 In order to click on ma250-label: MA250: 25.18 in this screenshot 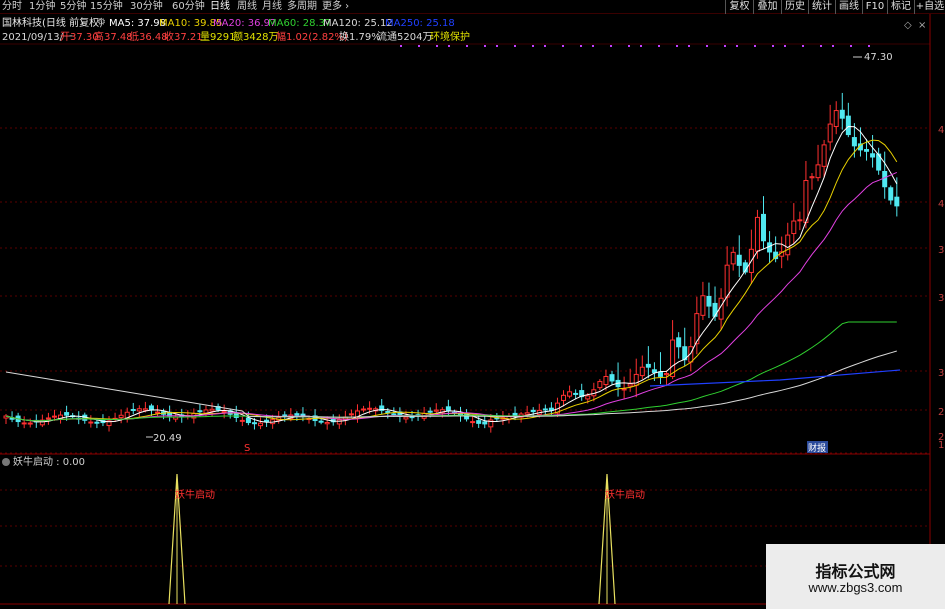, I will do `click(420, 23)`.